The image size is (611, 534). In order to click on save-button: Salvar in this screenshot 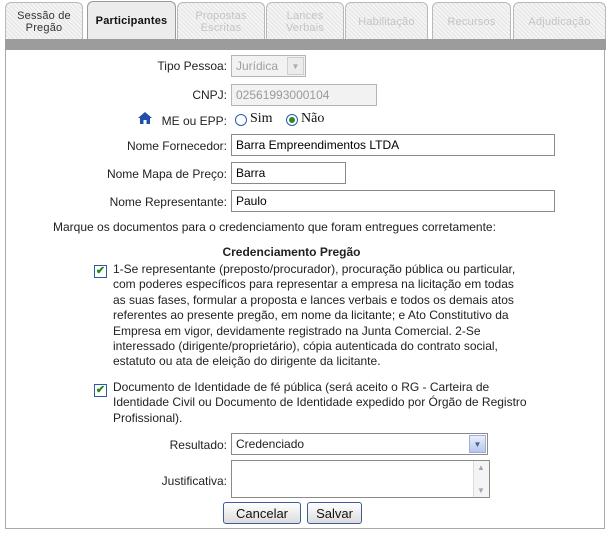, I will do `click(334, 513)`.